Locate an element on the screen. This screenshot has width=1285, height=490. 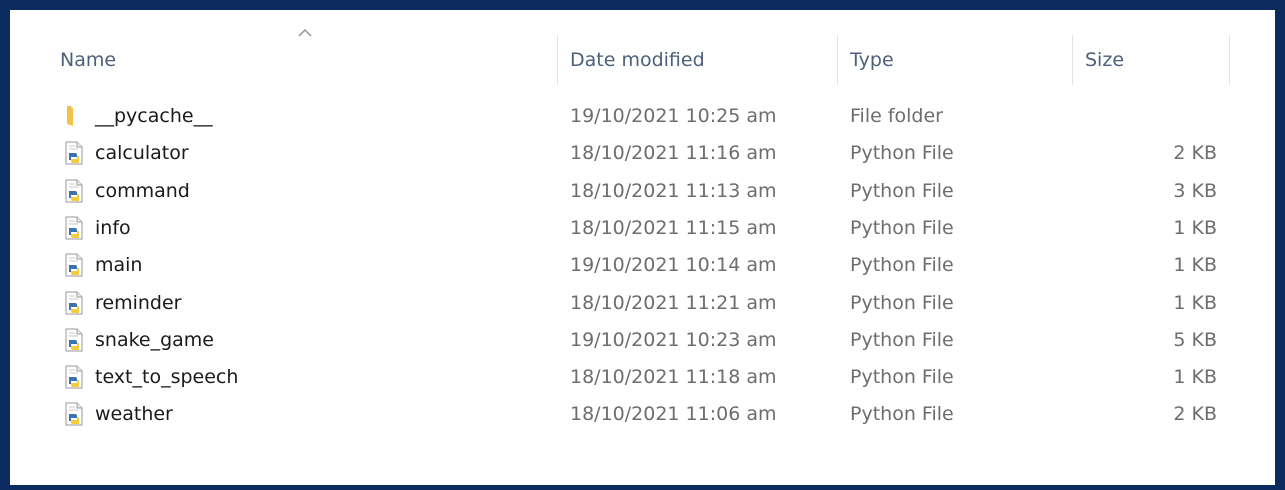
file-size is located at coordinates (1151, 116).